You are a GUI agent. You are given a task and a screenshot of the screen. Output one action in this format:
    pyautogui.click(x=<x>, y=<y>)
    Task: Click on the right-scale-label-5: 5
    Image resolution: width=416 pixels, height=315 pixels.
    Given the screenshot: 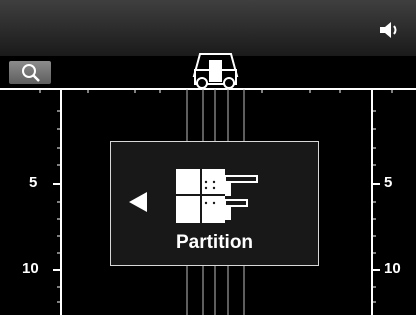 What is the action you would take?
    pyautogui.click(x=388, y=182)
    